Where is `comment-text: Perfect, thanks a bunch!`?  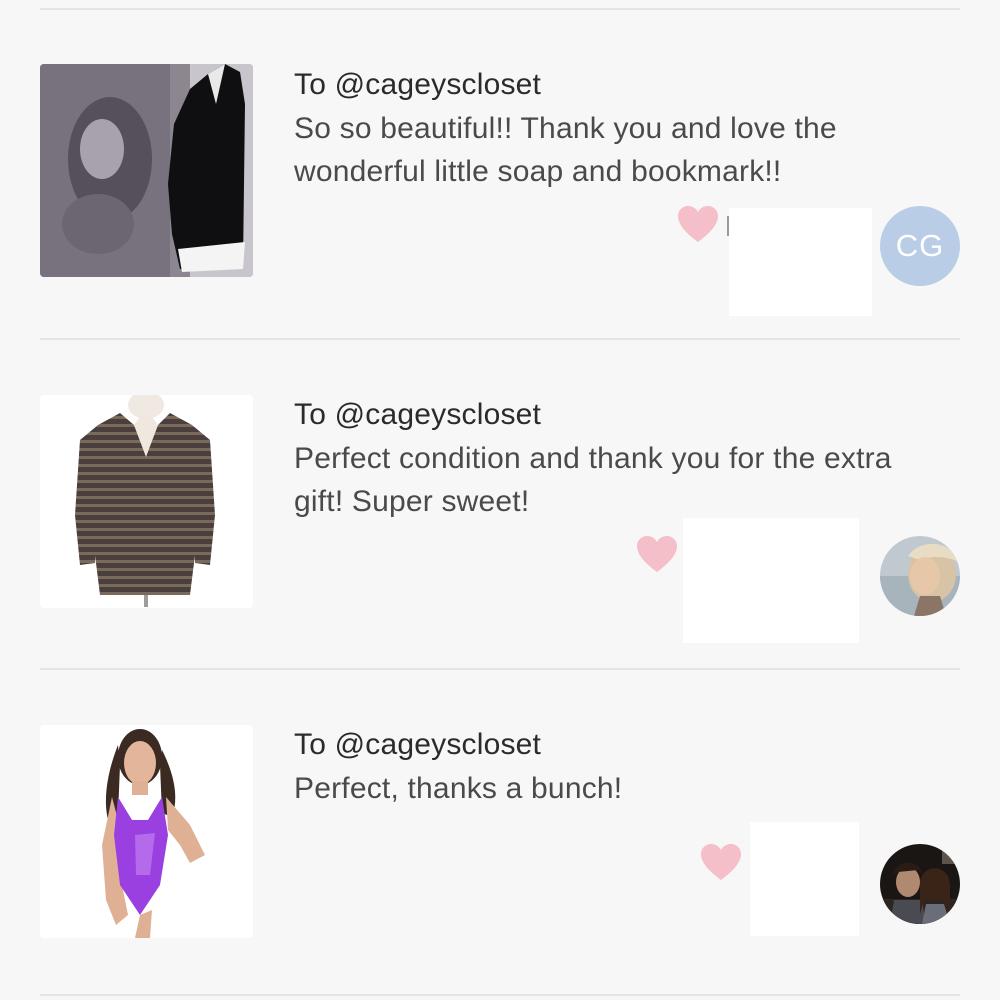
comment-text: Perfect, thanks a bunch! is located at coordinates (458, 788).